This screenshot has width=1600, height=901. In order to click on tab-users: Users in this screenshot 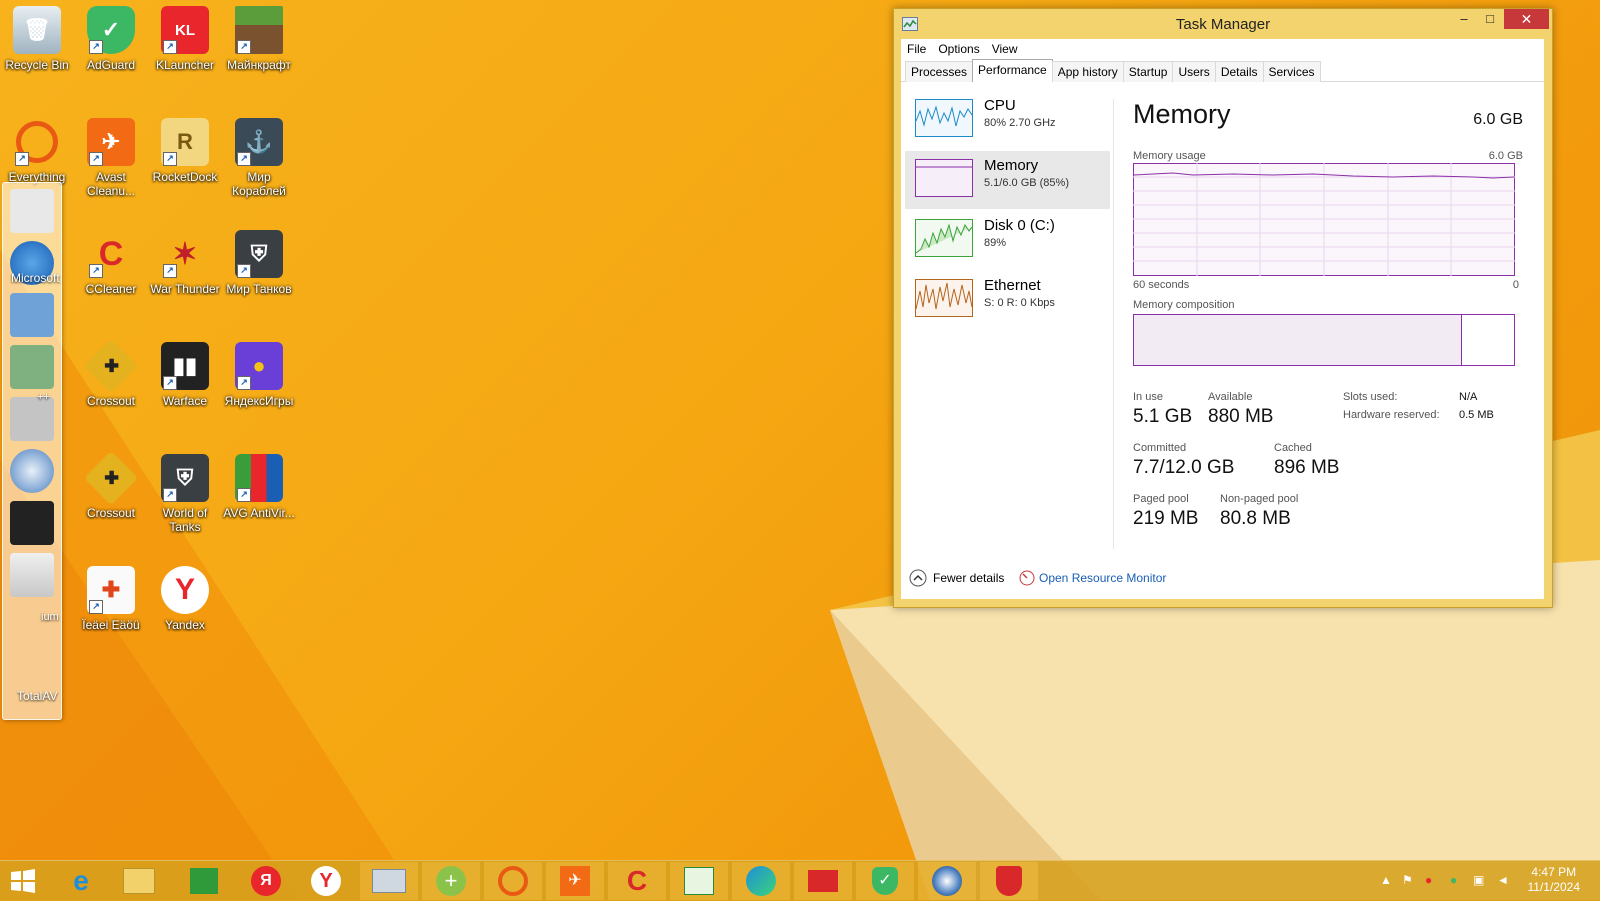, I will do `click(1194, 71)`.